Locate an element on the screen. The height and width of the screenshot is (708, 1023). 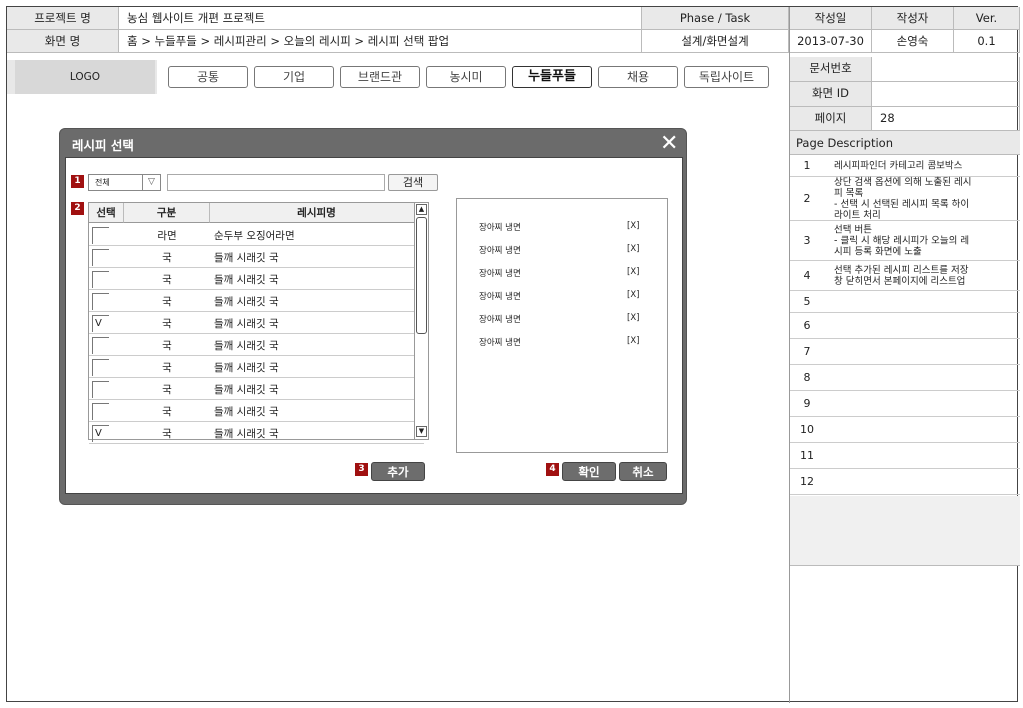
description-row: 5 is located at coordinates (905, 302).